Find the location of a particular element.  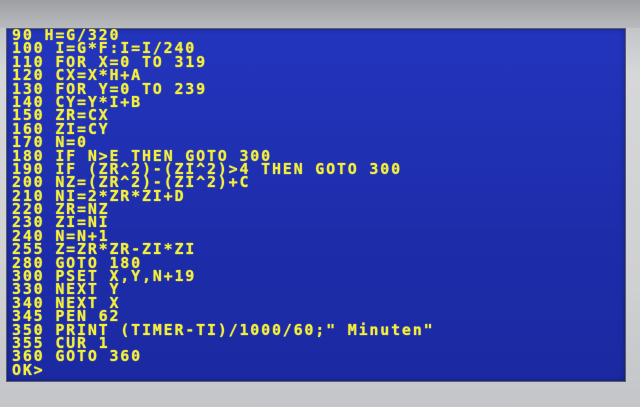

listing-line: 160 ZI=CY is located at coordinates (61, 128).